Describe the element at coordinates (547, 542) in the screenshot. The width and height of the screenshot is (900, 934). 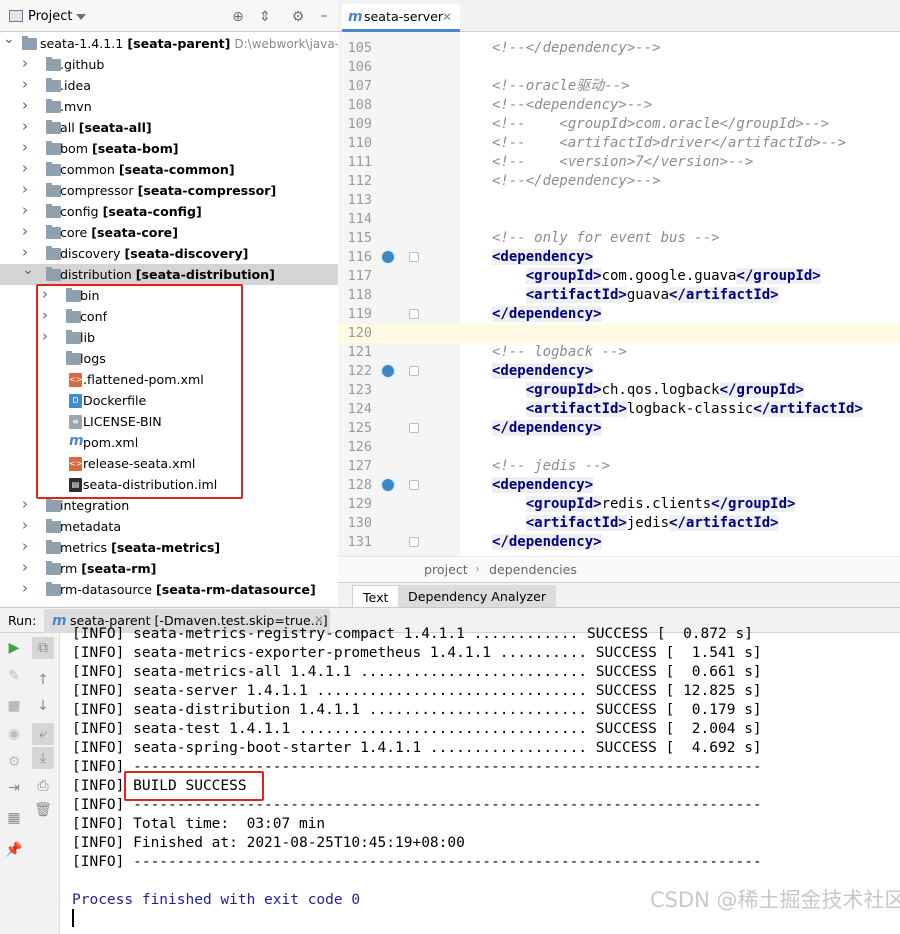
I see `code-line: </dependency>` at that location.